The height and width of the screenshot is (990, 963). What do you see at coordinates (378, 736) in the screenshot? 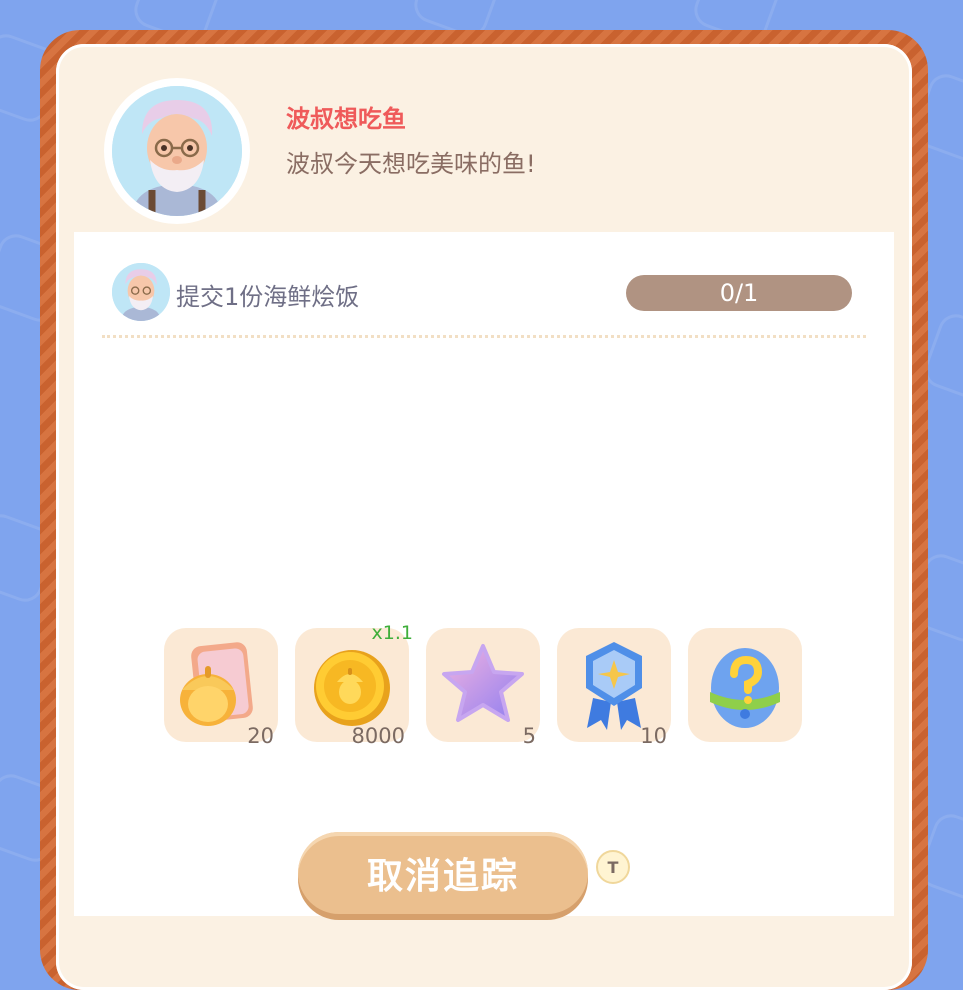
I see `reward-count: 8000` at bounding box center [378, 736].